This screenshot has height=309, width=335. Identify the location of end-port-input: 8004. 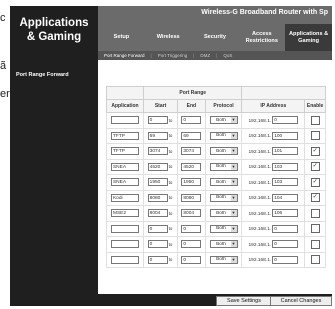
(191, 213).